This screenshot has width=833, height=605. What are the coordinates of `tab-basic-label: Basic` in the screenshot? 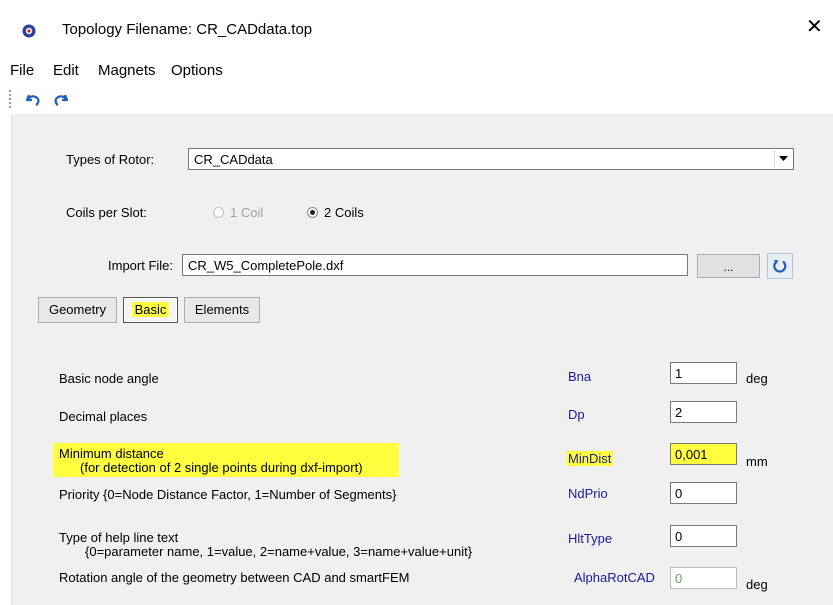 It's located at (150, 309).